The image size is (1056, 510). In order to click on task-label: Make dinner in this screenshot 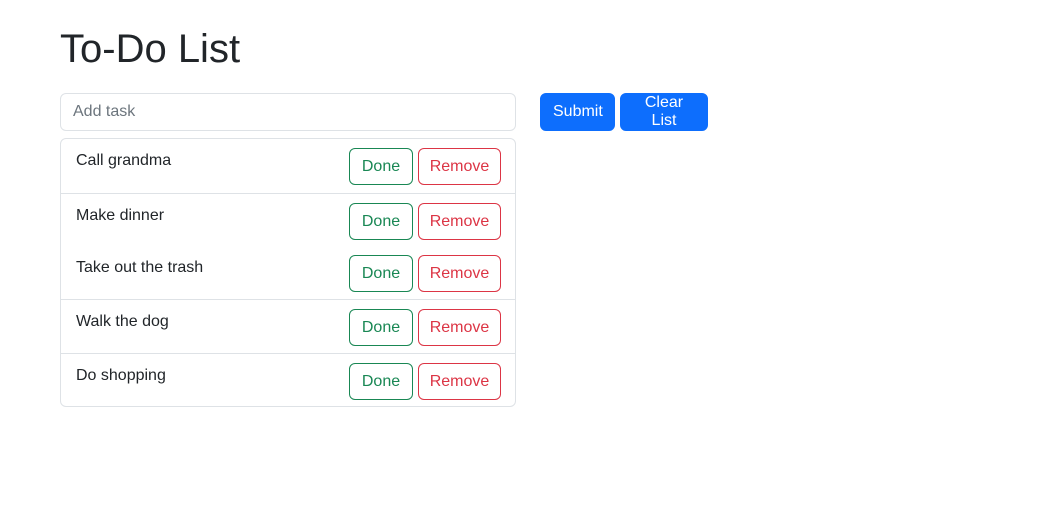, I will do `click(120, 215)`.